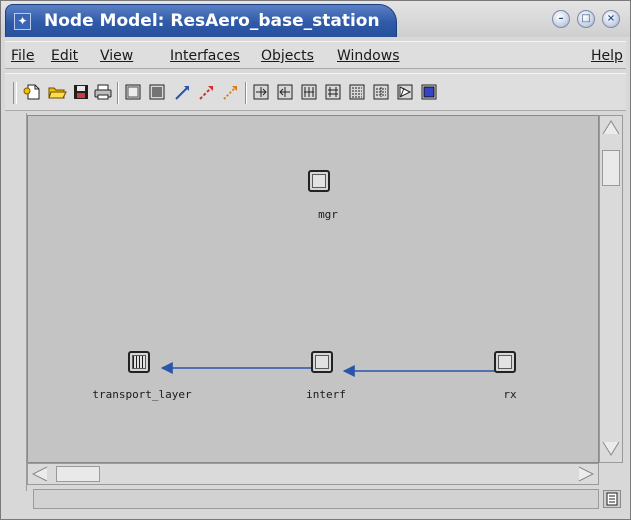 The image size is (631, 520). I want to click on bus-transmitter-icon, so click(309, 92).